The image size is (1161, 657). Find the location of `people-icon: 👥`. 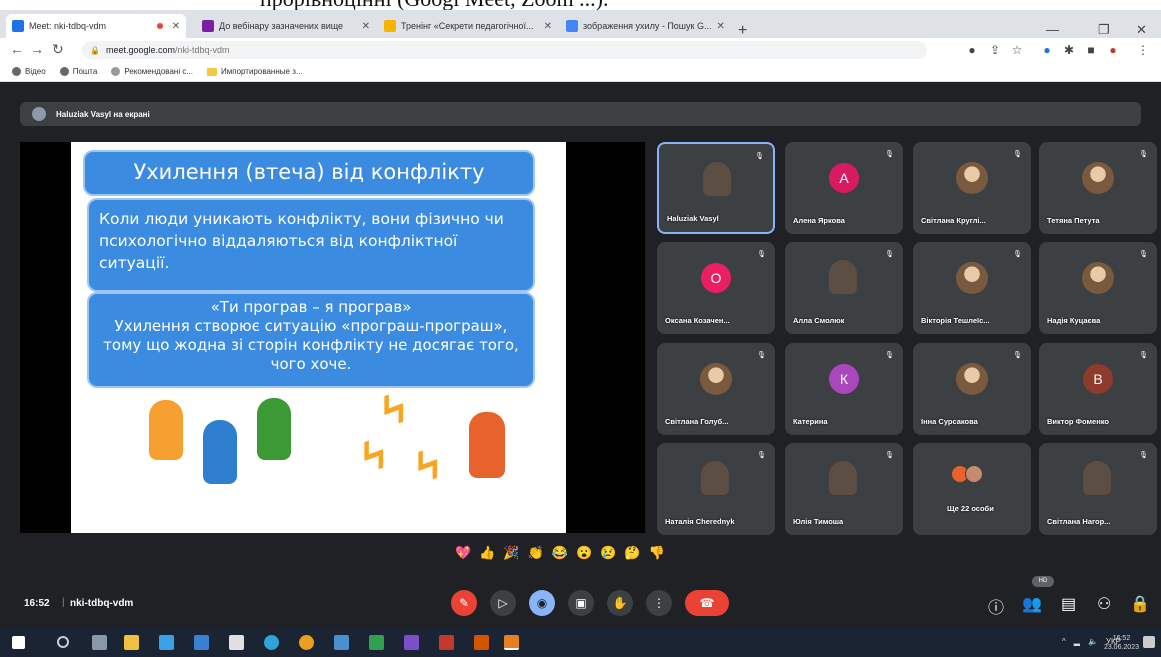

people-icon: 👥 is located at coordinates (1032, 604).